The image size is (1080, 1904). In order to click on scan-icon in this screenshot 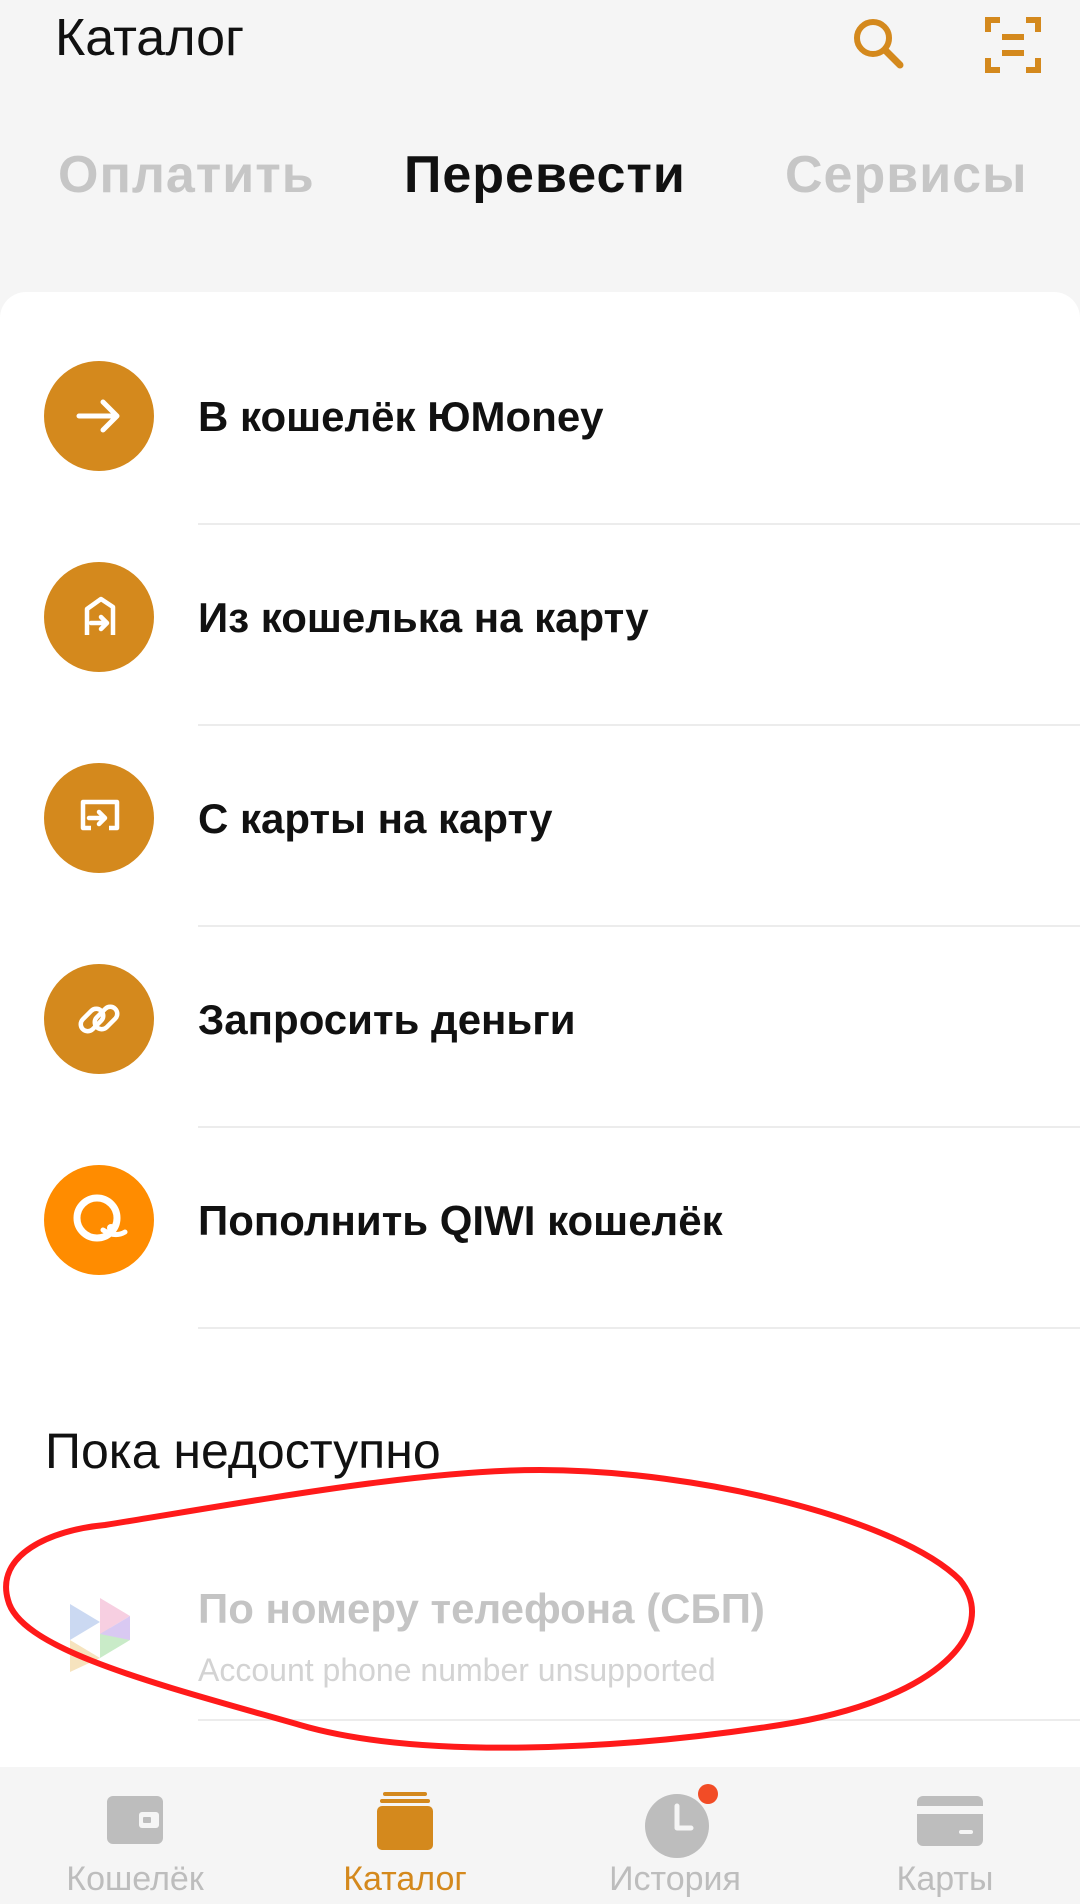, I will do `click(1013, 45)`.